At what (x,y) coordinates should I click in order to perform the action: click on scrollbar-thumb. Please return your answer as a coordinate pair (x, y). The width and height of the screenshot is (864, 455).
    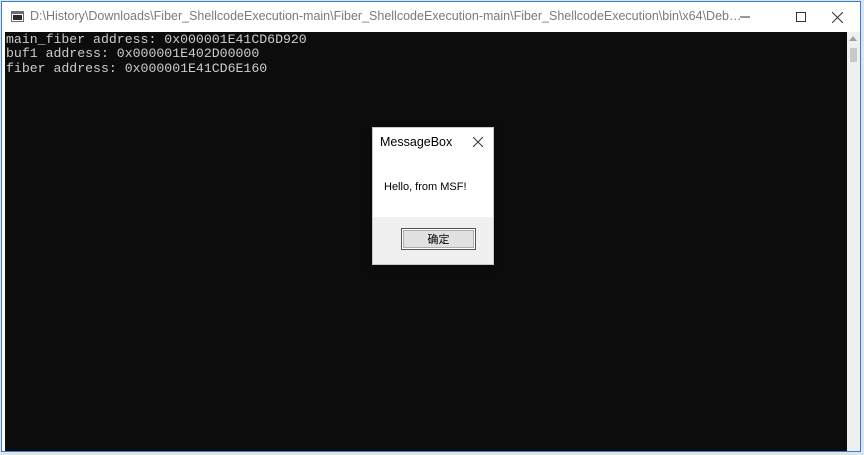
    Looking at the image, I should click on (853, 55).